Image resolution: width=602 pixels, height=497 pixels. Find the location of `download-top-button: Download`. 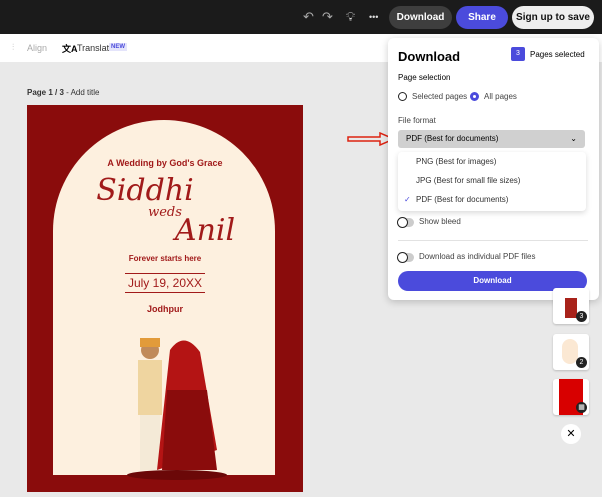

download-top-button: Download is located at coordinates (420, 17).